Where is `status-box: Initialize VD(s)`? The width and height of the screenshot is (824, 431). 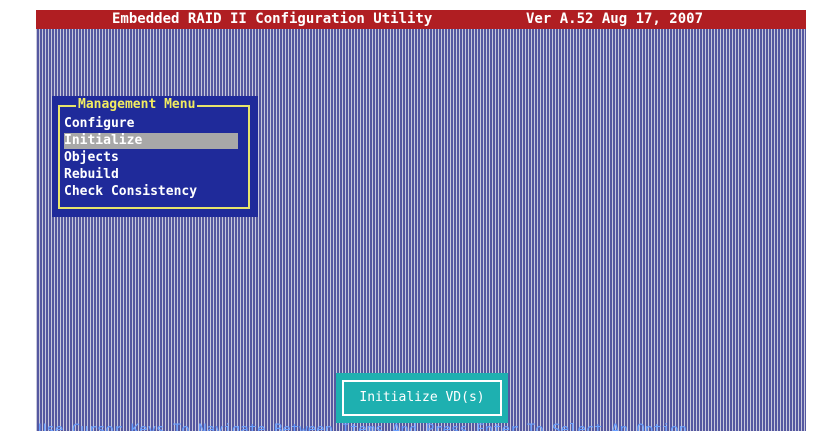
status-box: Initialize VD(s) is located at coordinates (422, 398).